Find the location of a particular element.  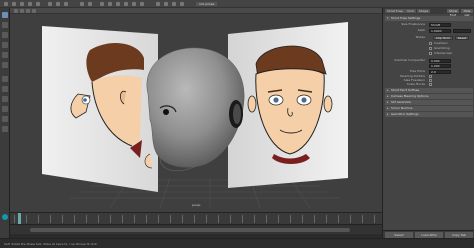

section-camess-mearing-options: ▸ Camess Mearing Options is located at coordinates (429, 96).